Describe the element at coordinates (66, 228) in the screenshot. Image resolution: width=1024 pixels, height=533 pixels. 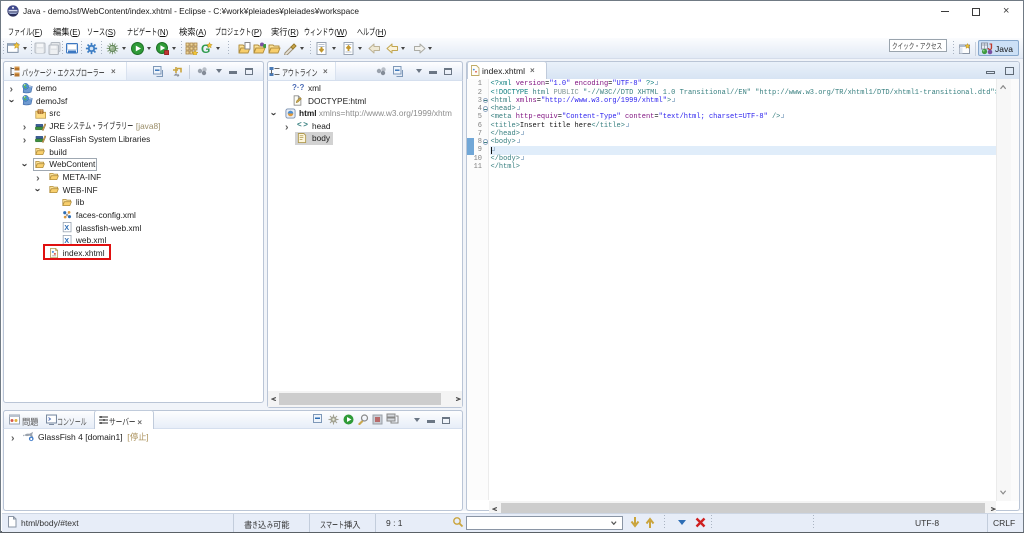
I see `svg-text: X` at that location.